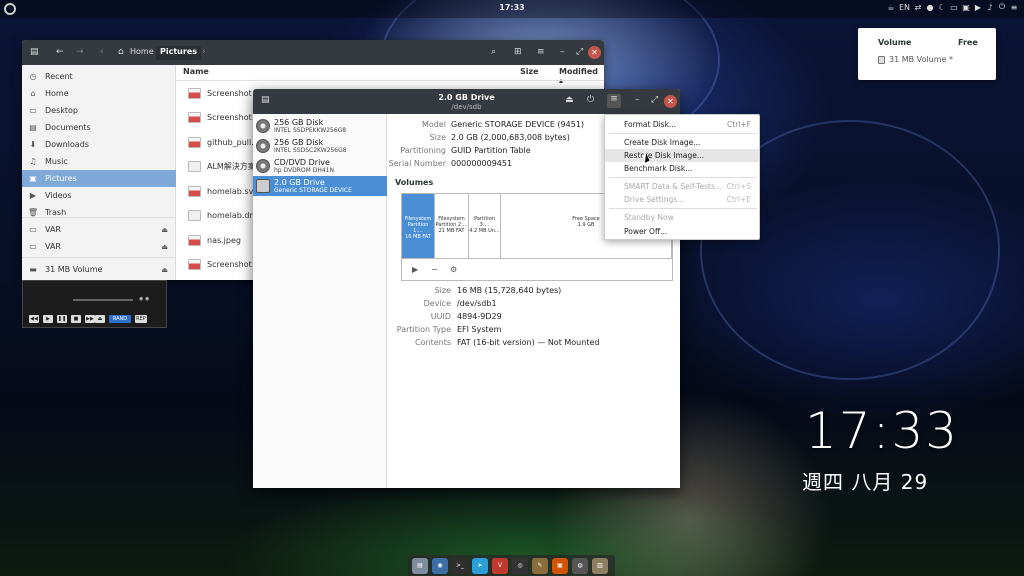 The height and width of the screenshot is (576, 1024). I want to click on breadcrumb-home: Home, so click(142, 53).